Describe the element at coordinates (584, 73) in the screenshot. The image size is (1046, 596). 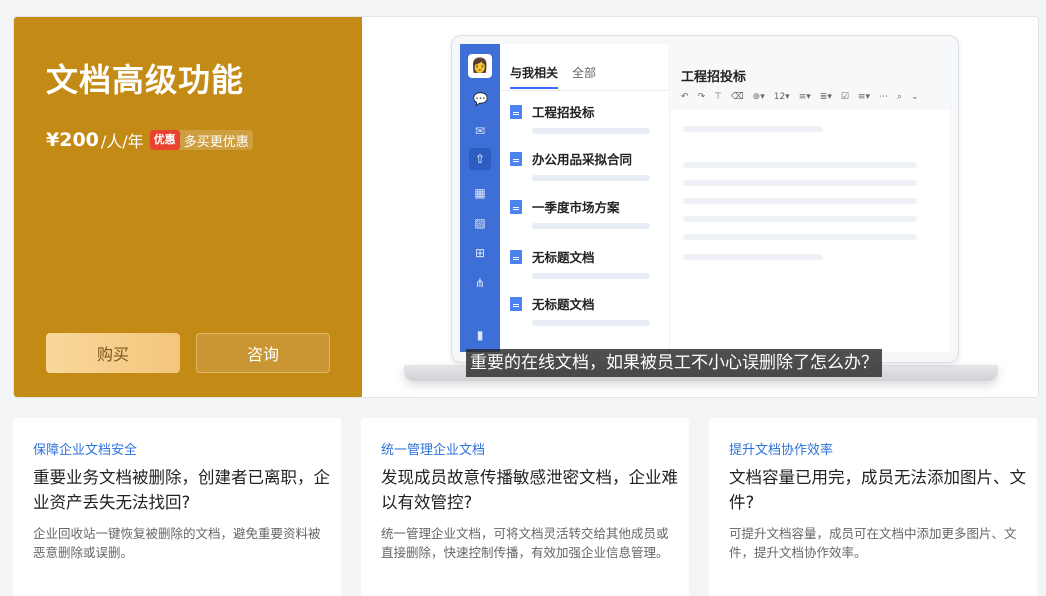
I see `tab-all: 全部` at that location.